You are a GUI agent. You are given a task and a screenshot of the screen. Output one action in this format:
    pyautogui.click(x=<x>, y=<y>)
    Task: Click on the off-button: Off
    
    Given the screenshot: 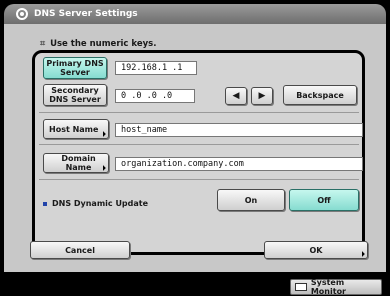 What is the action you would take?
    pyautogui.click(x=324, y=200)
    